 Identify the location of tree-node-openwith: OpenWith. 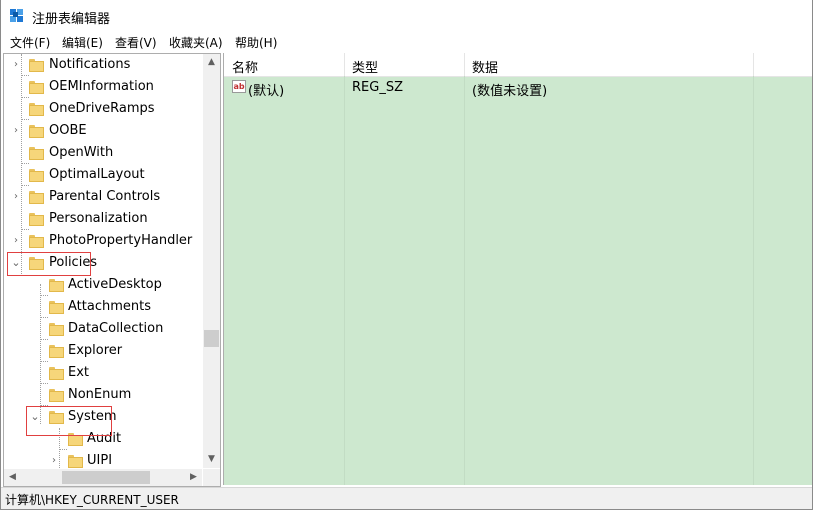
(103, 154).